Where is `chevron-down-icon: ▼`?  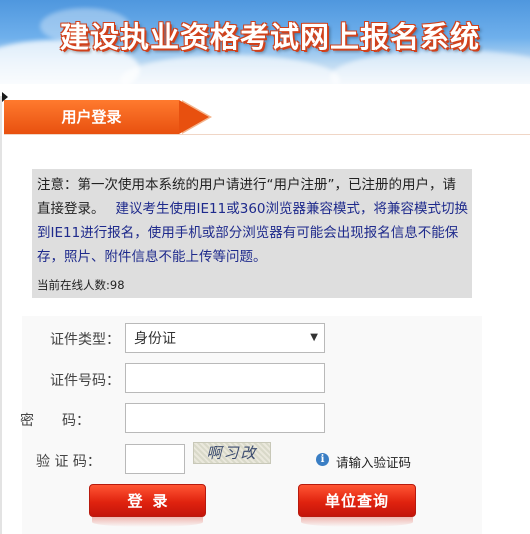 chevron-down-icon: ▼ is located at coordinates (314, 337).